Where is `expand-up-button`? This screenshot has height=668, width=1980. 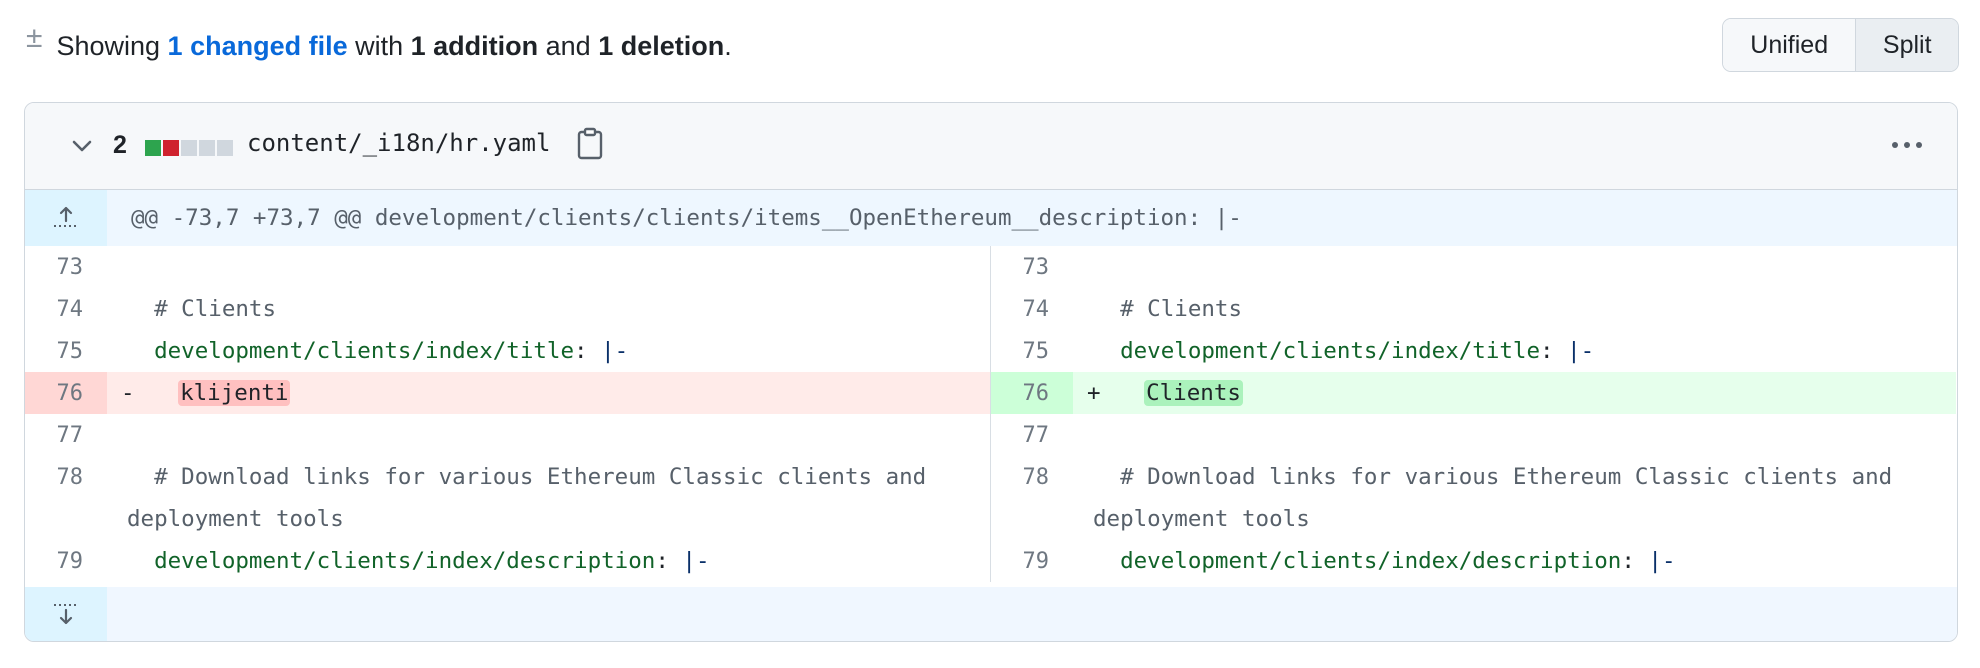
expand-up-button is located at coordinates (66, 218).